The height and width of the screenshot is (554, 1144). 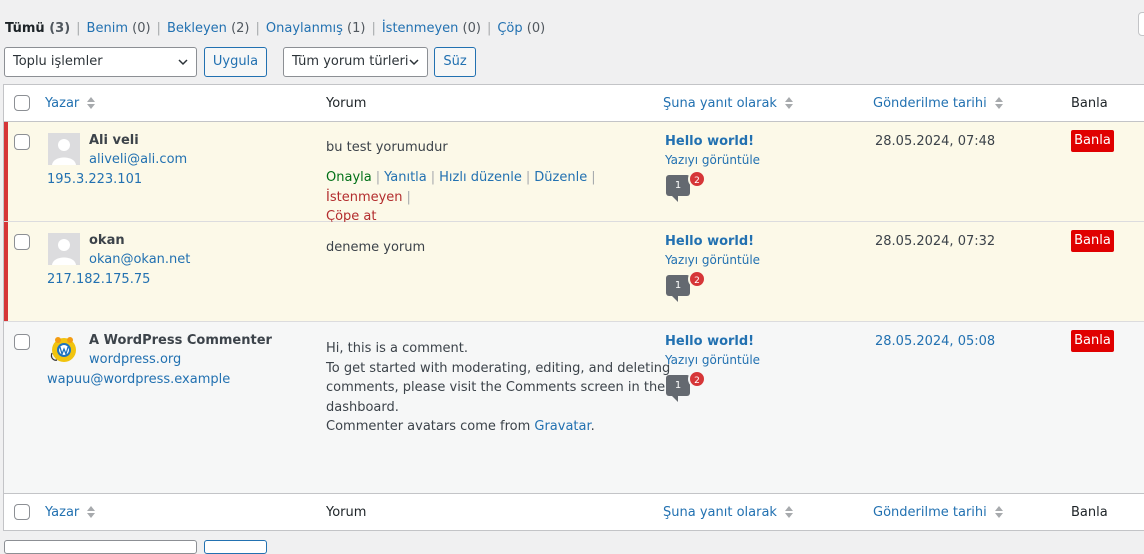 I want to click on comment-text-line: dashboard., so click(x=362, y=407).